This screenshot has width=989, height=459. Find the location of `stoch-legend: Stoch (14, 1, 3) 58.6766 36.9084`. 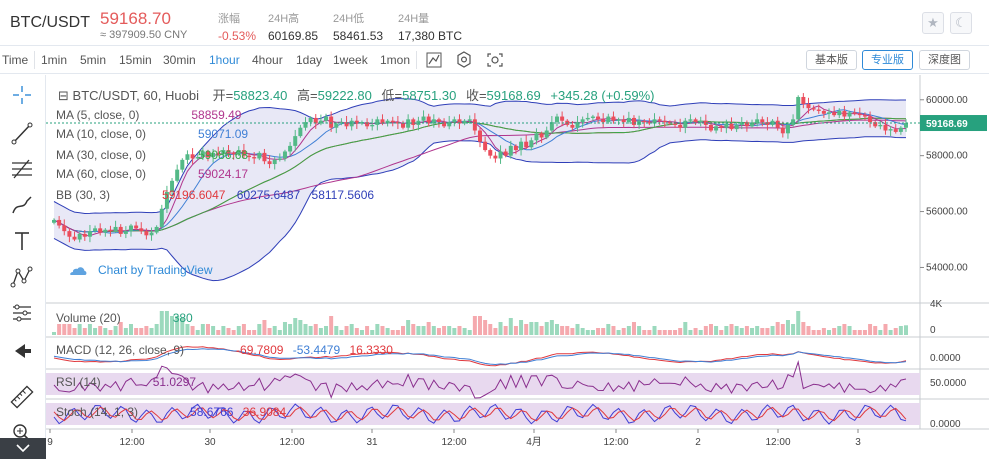

stoch-legend: Stoch (14, 1, 3) 58.6766 36.9084 is located at coordinates (171, 412).